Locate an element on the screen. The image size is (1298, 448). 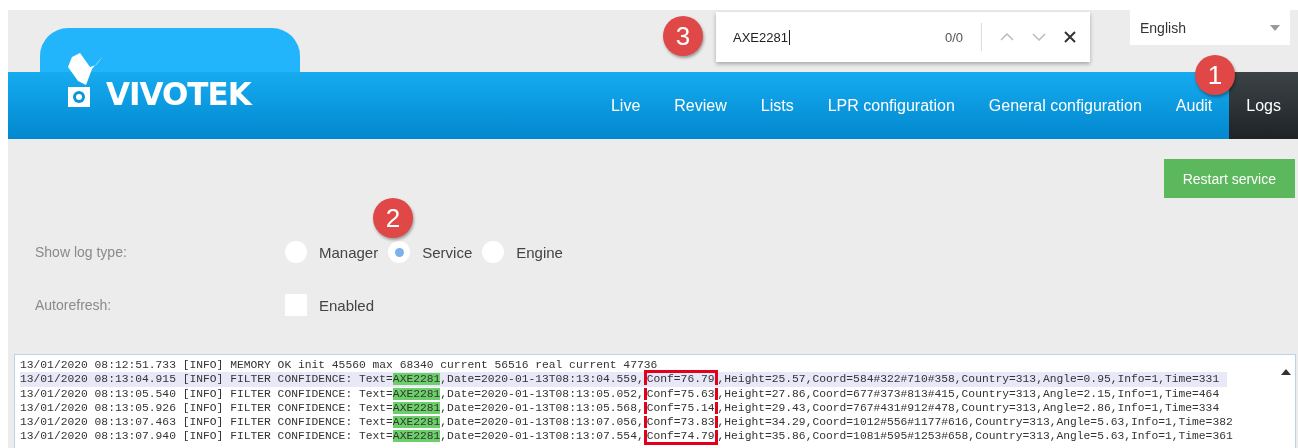
radio-label: Engine is located at coordinates (539, 252).